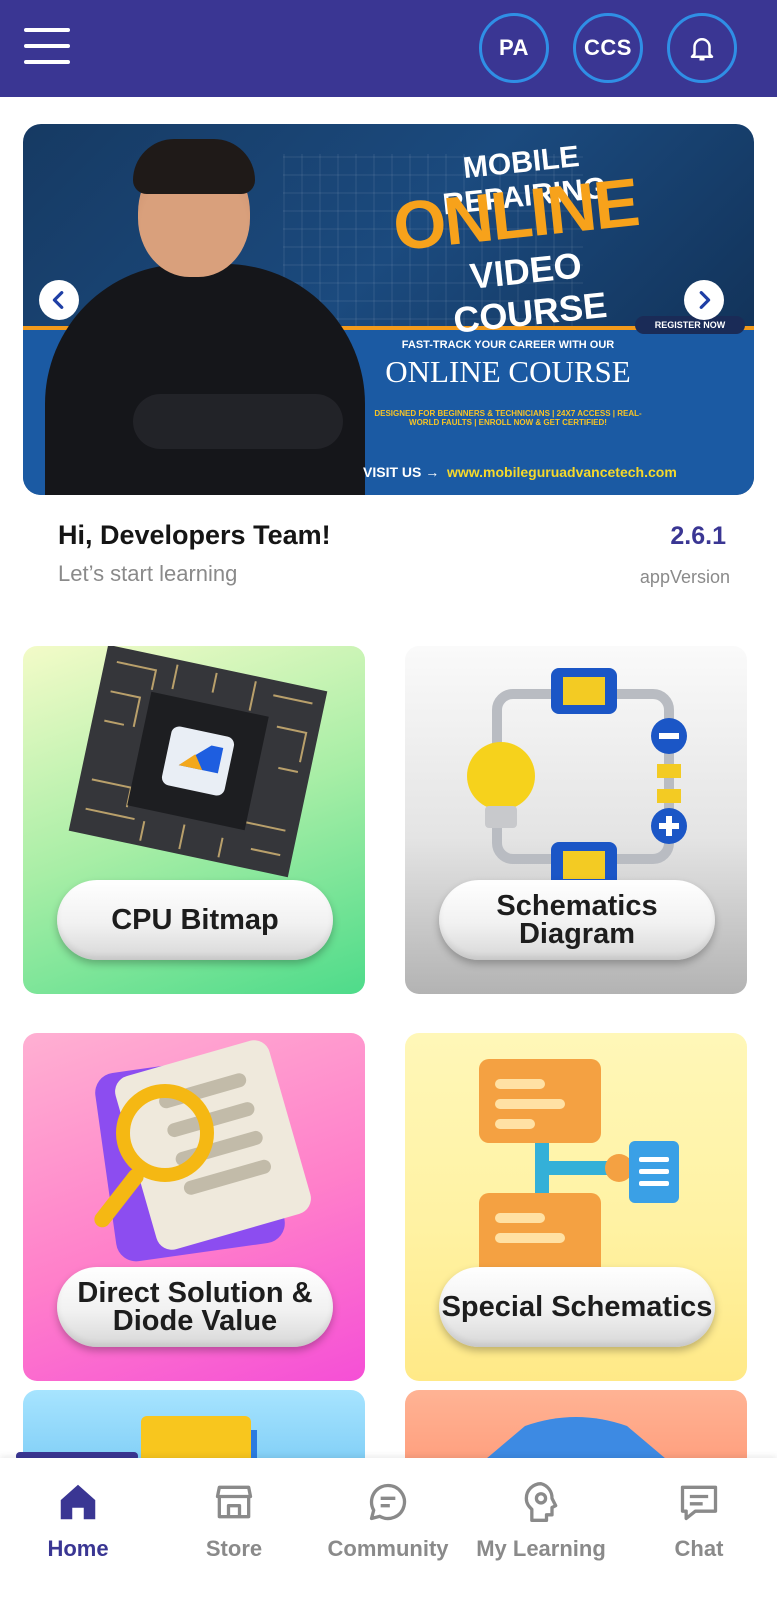 The width and height of the screenshot is (777, 1600). I want to click on banner-prev-button, so click(59, 300).